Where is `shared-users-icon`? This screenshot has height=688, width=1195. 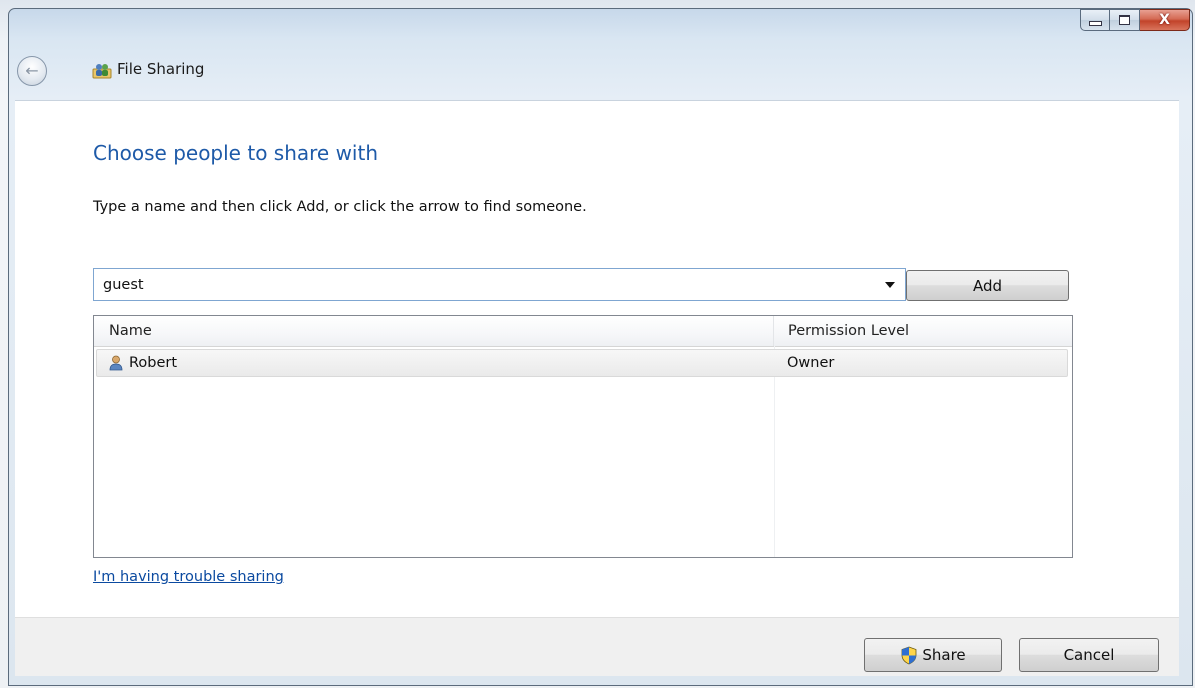 shared-users-icon is located at coordinates (102, 71).